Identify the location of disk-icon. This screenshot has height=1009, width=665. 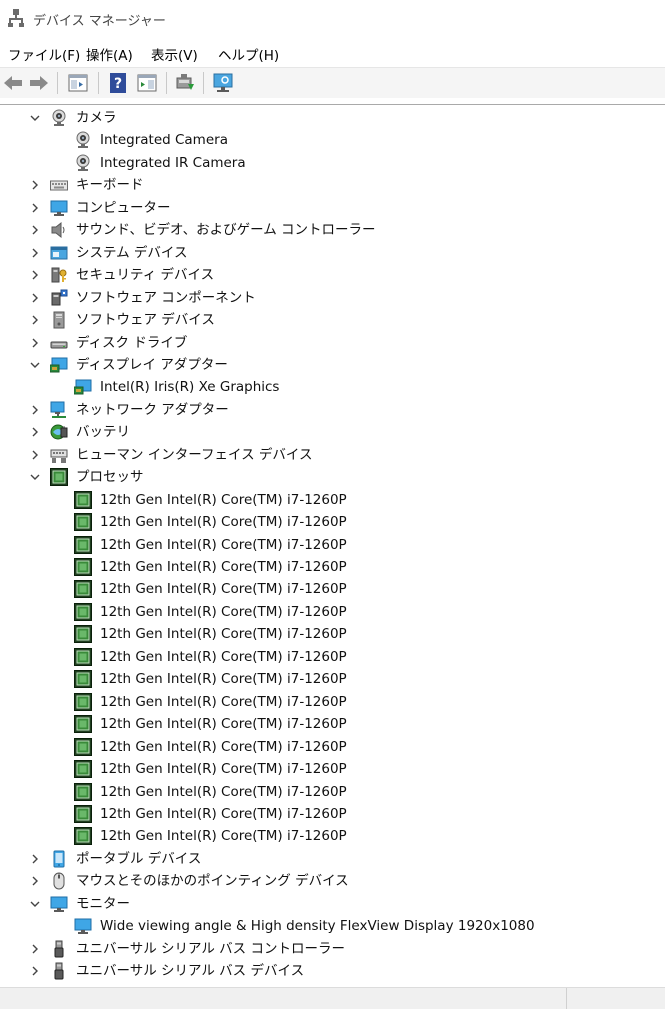
(59, 344).